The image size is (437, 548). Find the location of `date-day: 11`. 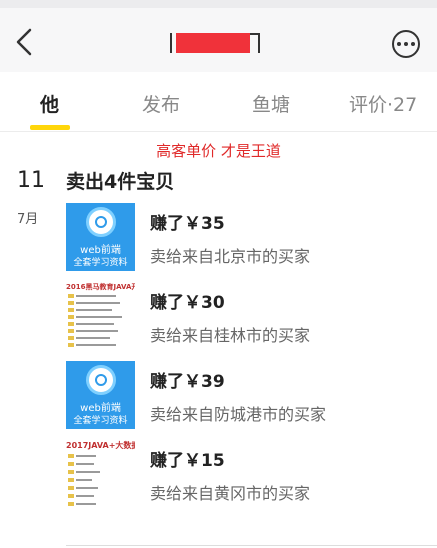

date-day: 11 is located at coordinates (31, 180).